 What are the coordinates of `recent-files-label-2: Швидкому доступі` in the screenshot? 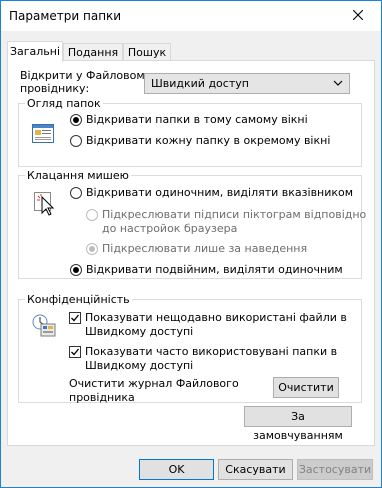 It's located at (139, 331).